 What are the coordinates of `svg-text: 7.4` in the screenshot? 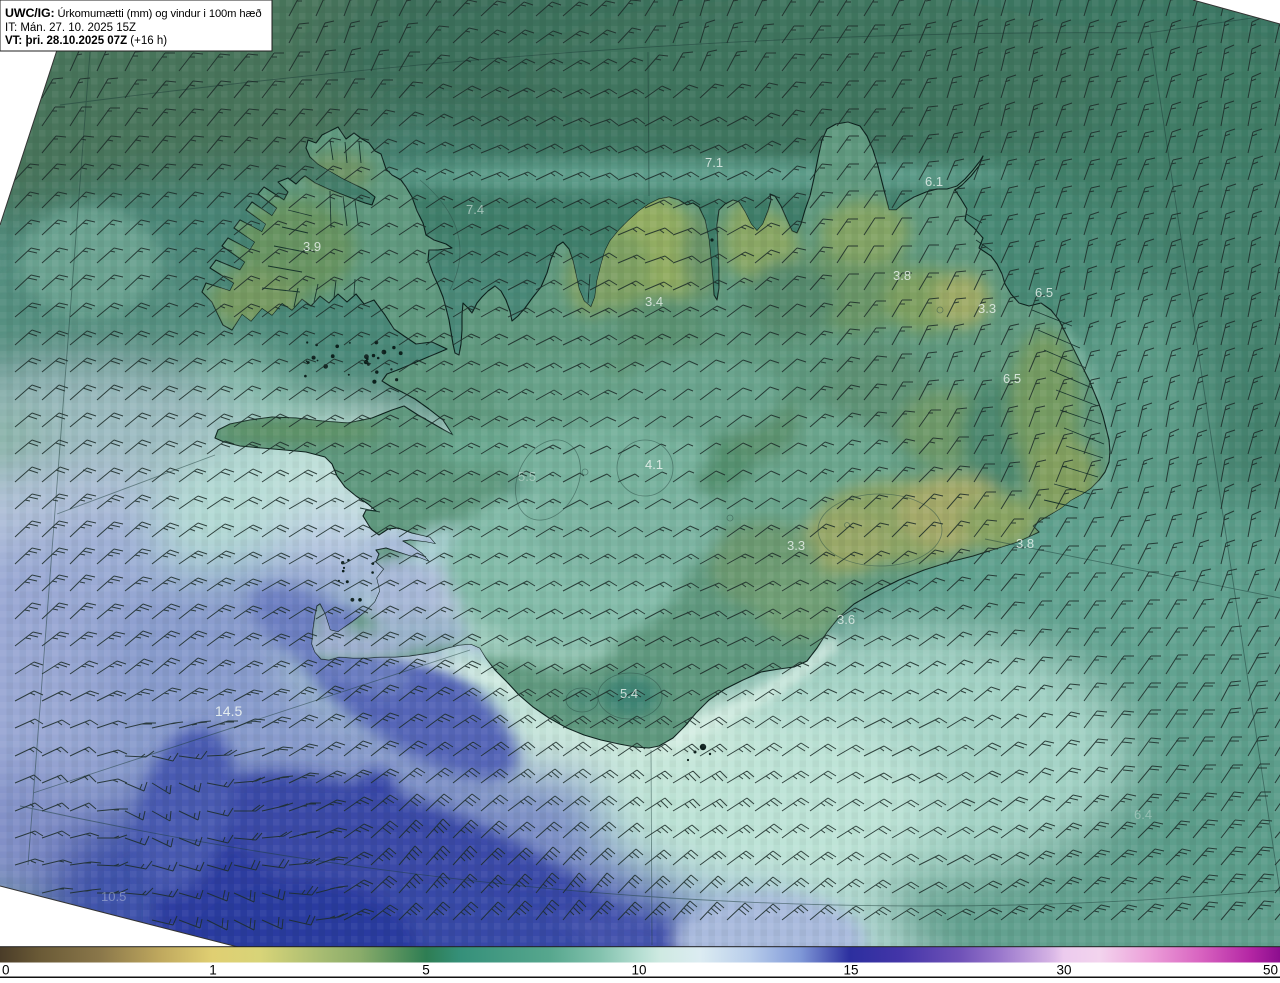 It's located at (475, 209).